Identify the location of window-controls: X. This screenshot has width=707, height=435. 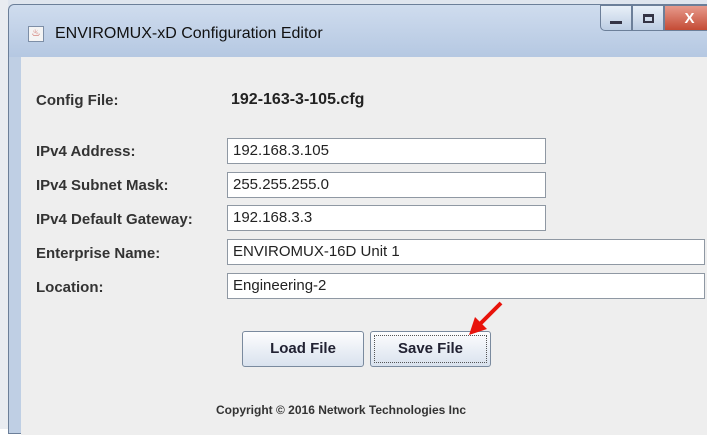
(653, 19).